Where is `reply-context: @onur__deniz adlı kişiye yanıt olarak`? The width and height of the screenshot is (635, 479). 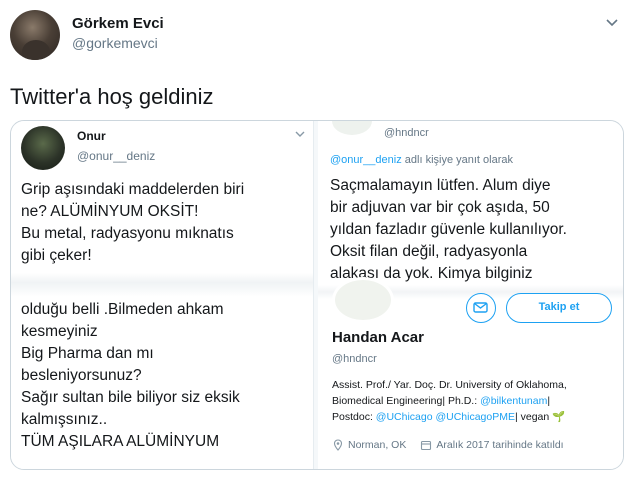
reply-context: @onur__deniz adlı kişiye yanıt olarak is located at coordinates (421, 160).